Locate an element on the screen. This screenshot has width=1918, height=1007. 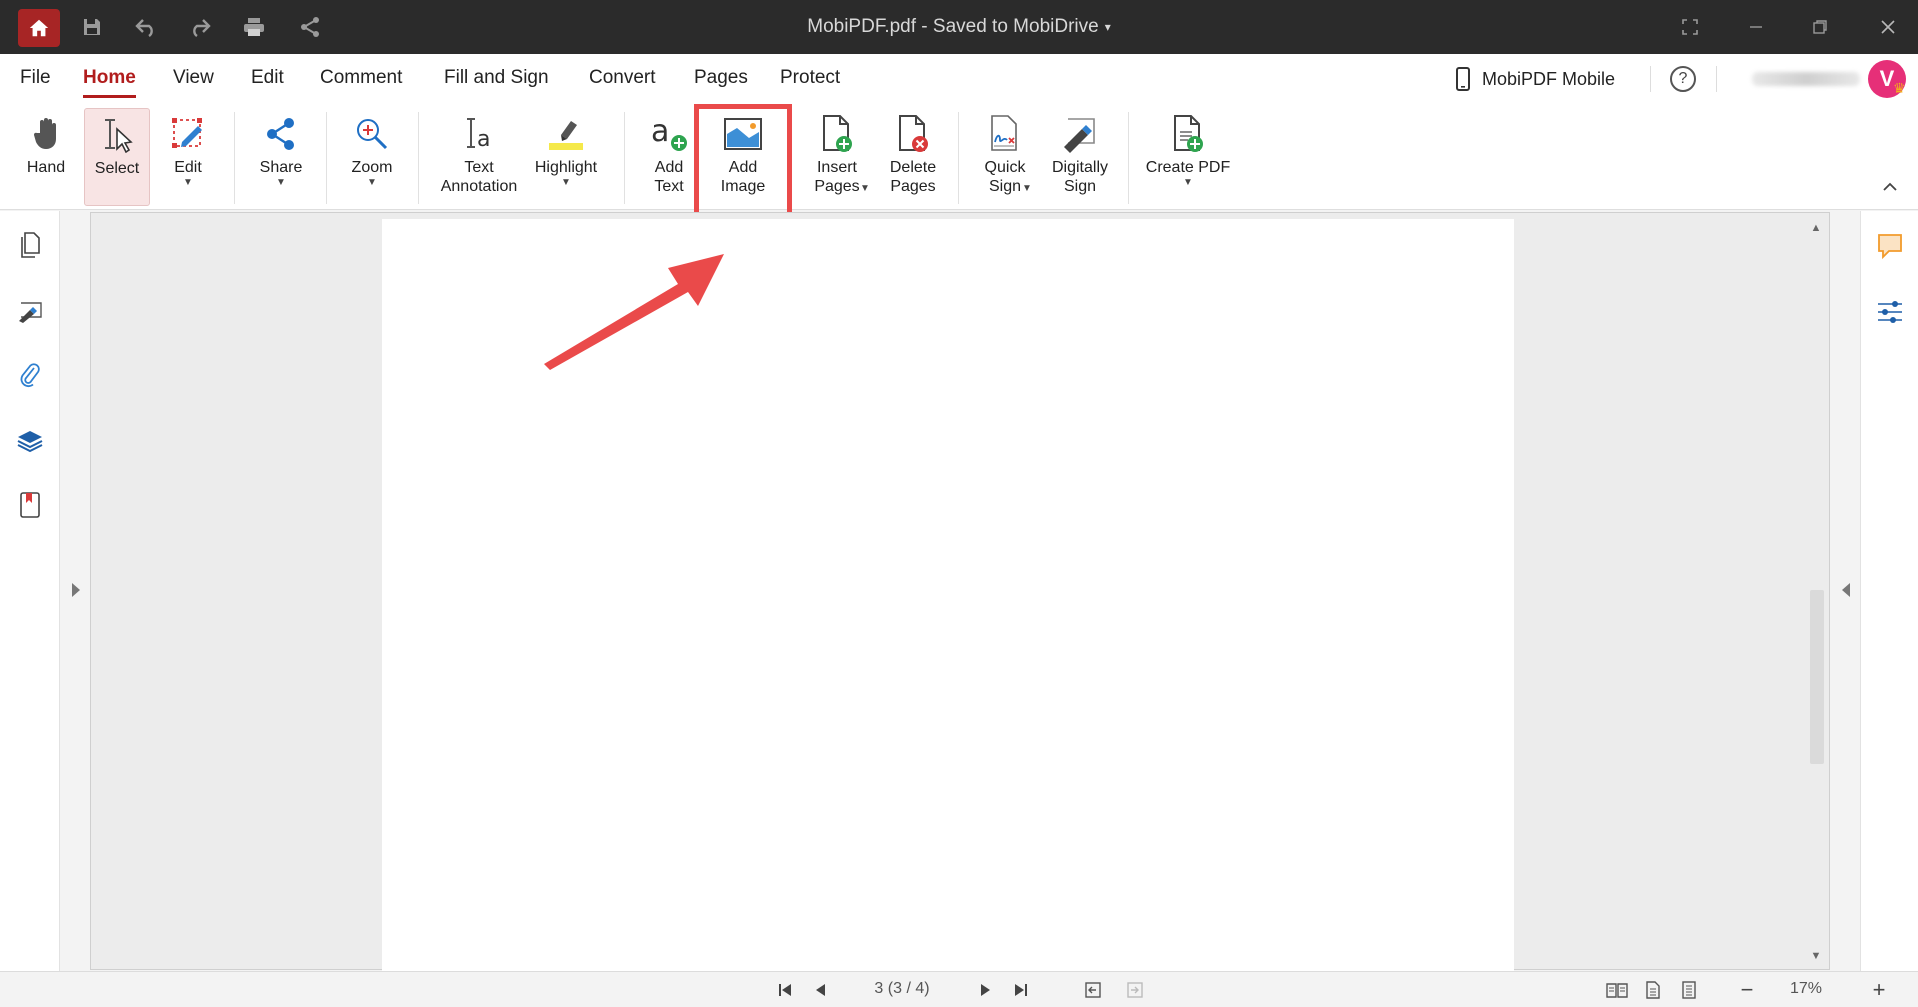
next-page-icon is located at coordinates (985, 990).